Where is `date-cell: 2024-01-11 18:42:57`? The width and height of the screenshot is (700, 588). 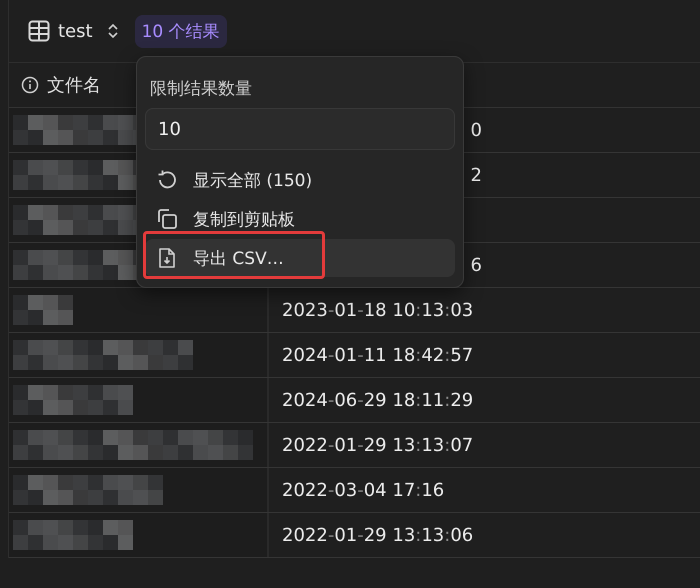 date-cell: 2024-01-11 18:42:57 is located at coordinates (378, 355).